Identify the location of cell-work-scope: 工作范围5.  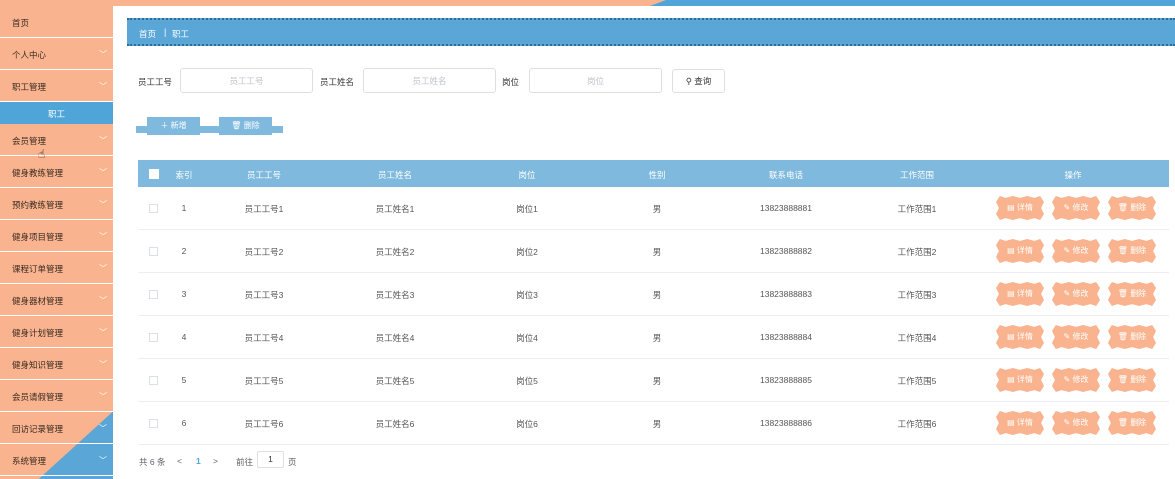
(917, 381).